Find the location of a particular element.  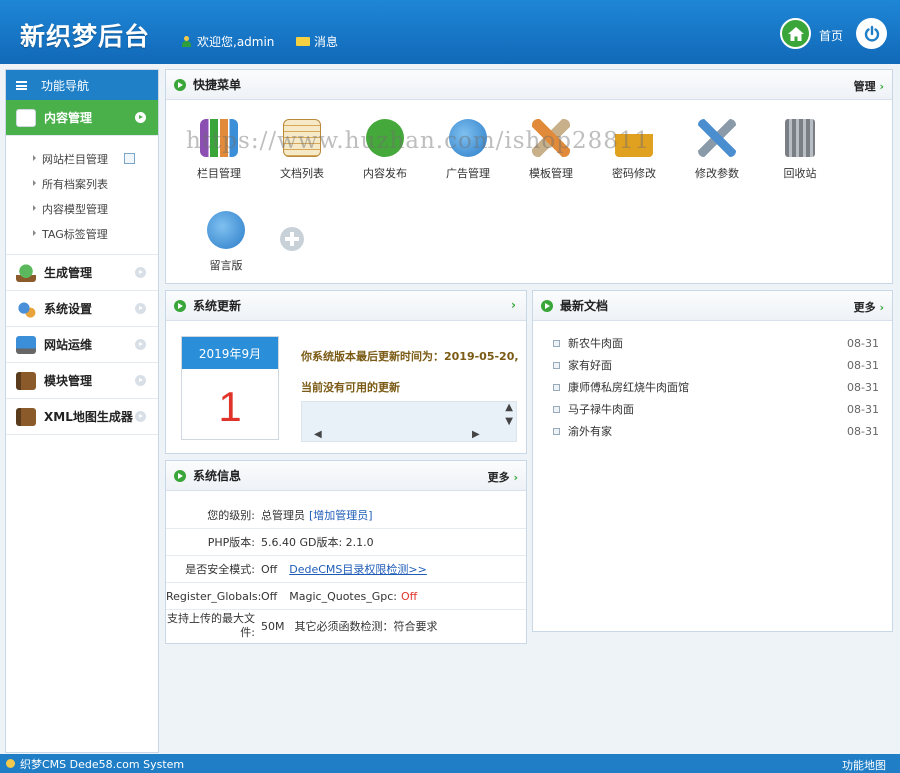

messages-label: 消息 is located at coordinates (326, 42).